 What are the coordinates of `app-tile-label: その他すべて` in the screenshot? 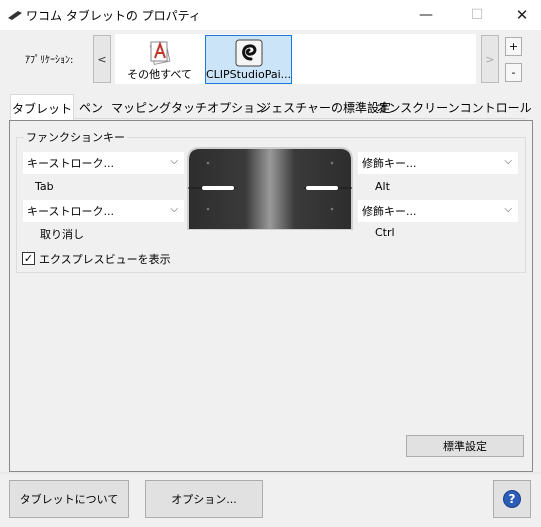 It's located at (159, 74).